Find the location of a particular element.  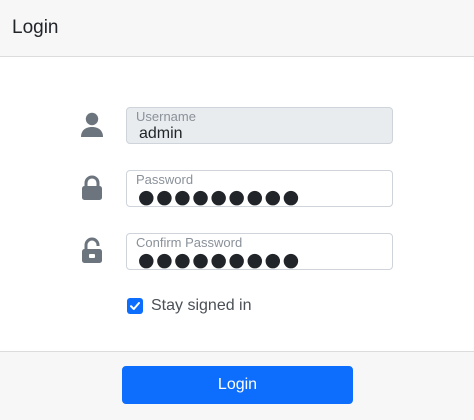

password-value: ●●●●●●●●● is located at coordinates (219, 197).